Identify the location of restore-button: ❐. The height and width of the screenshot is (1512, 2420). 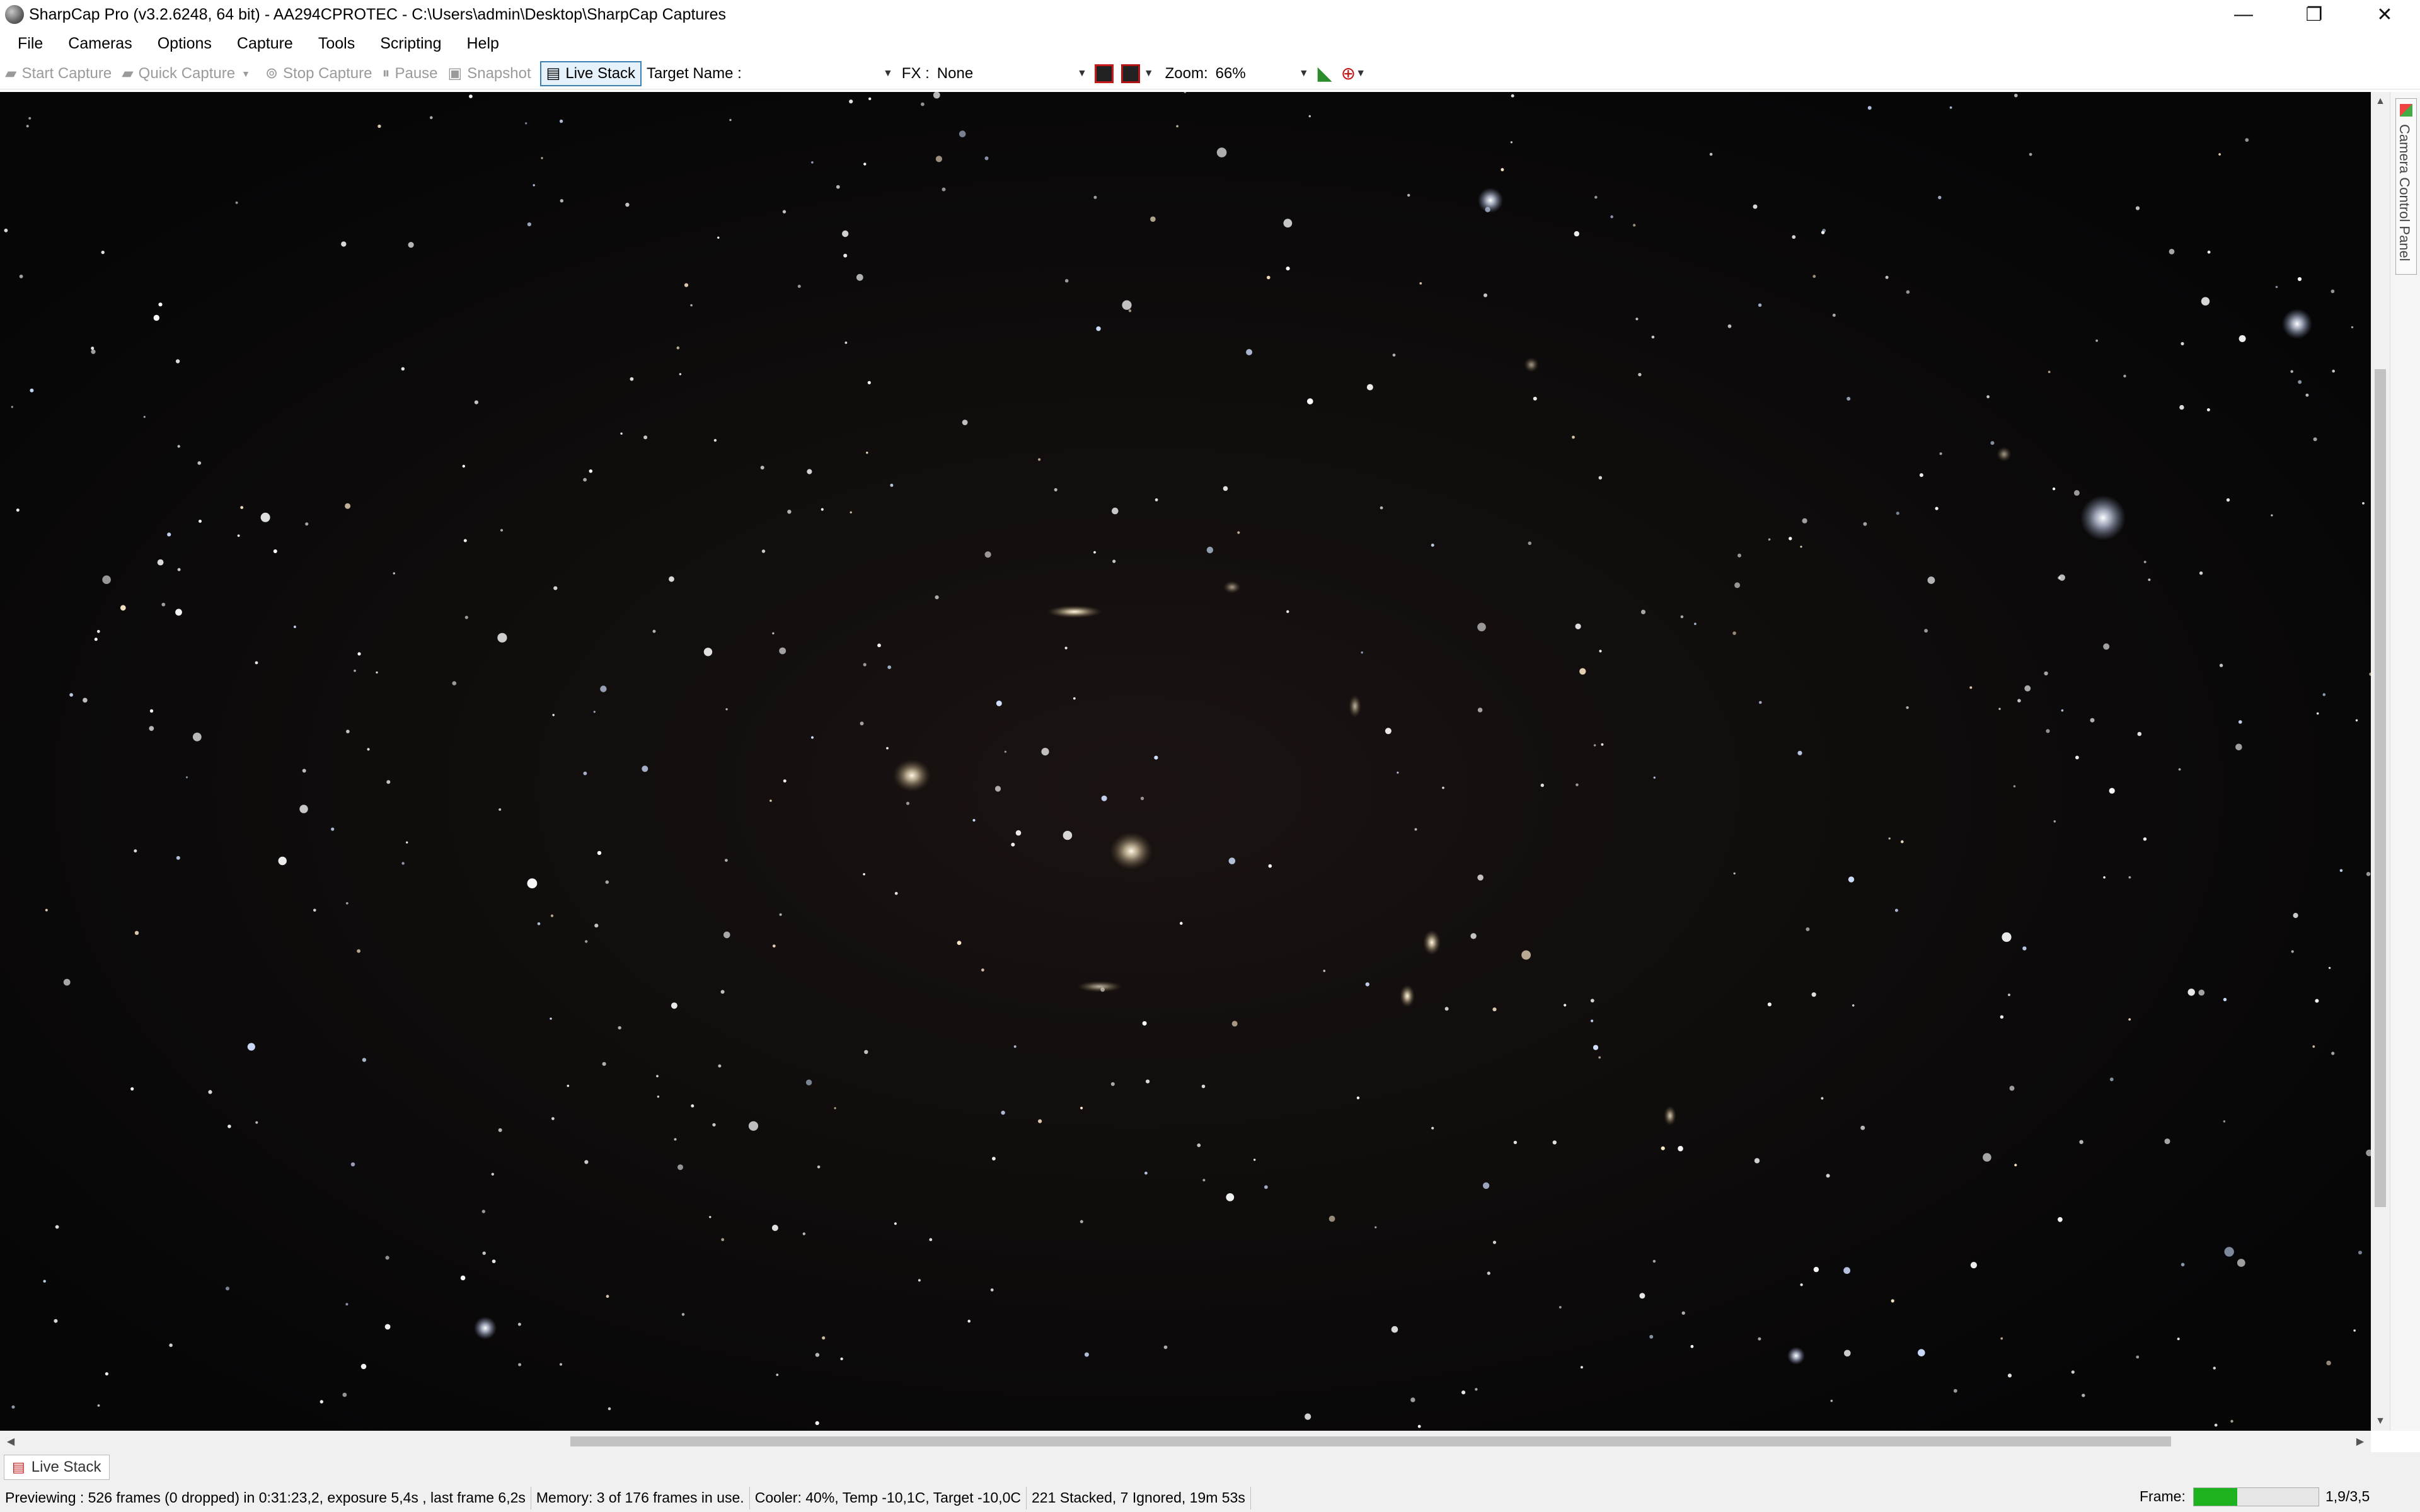
(2314, 14).